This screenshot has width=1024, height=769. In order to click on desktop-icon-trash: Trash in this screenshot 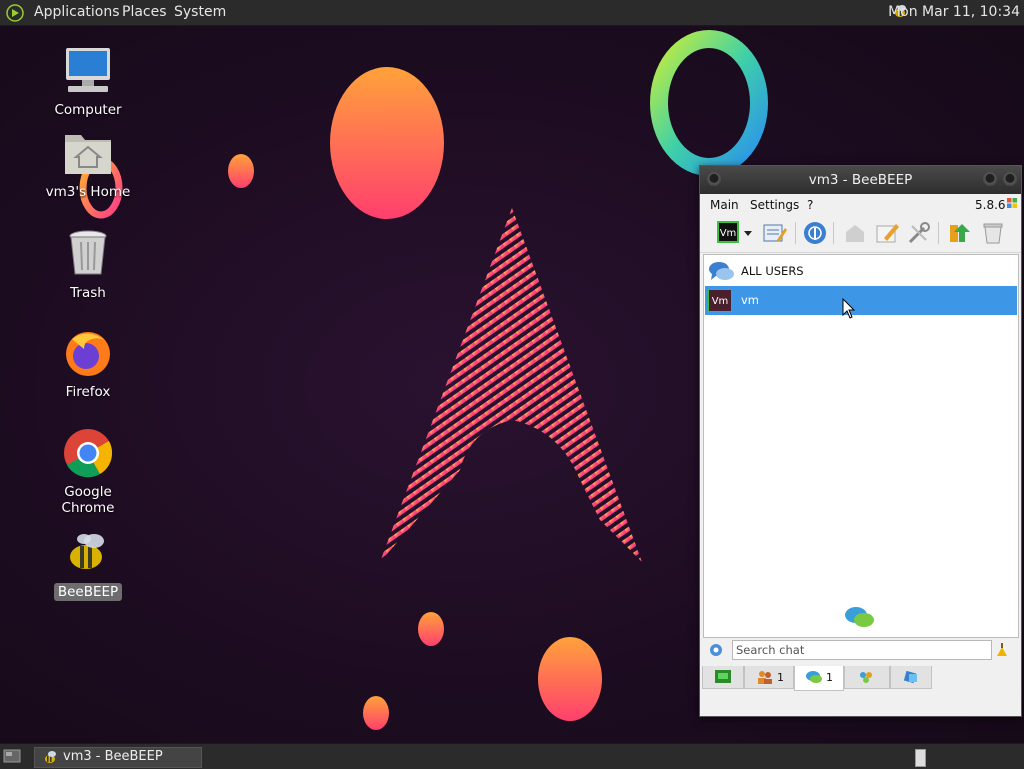, I will do `click(88, 265)`.